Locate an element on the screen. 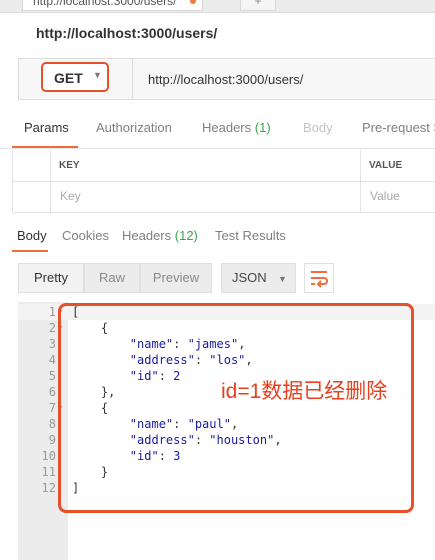 The height and width of the screenshot is (560, 435). line-number: 9 is located at coordinates (52, 440).